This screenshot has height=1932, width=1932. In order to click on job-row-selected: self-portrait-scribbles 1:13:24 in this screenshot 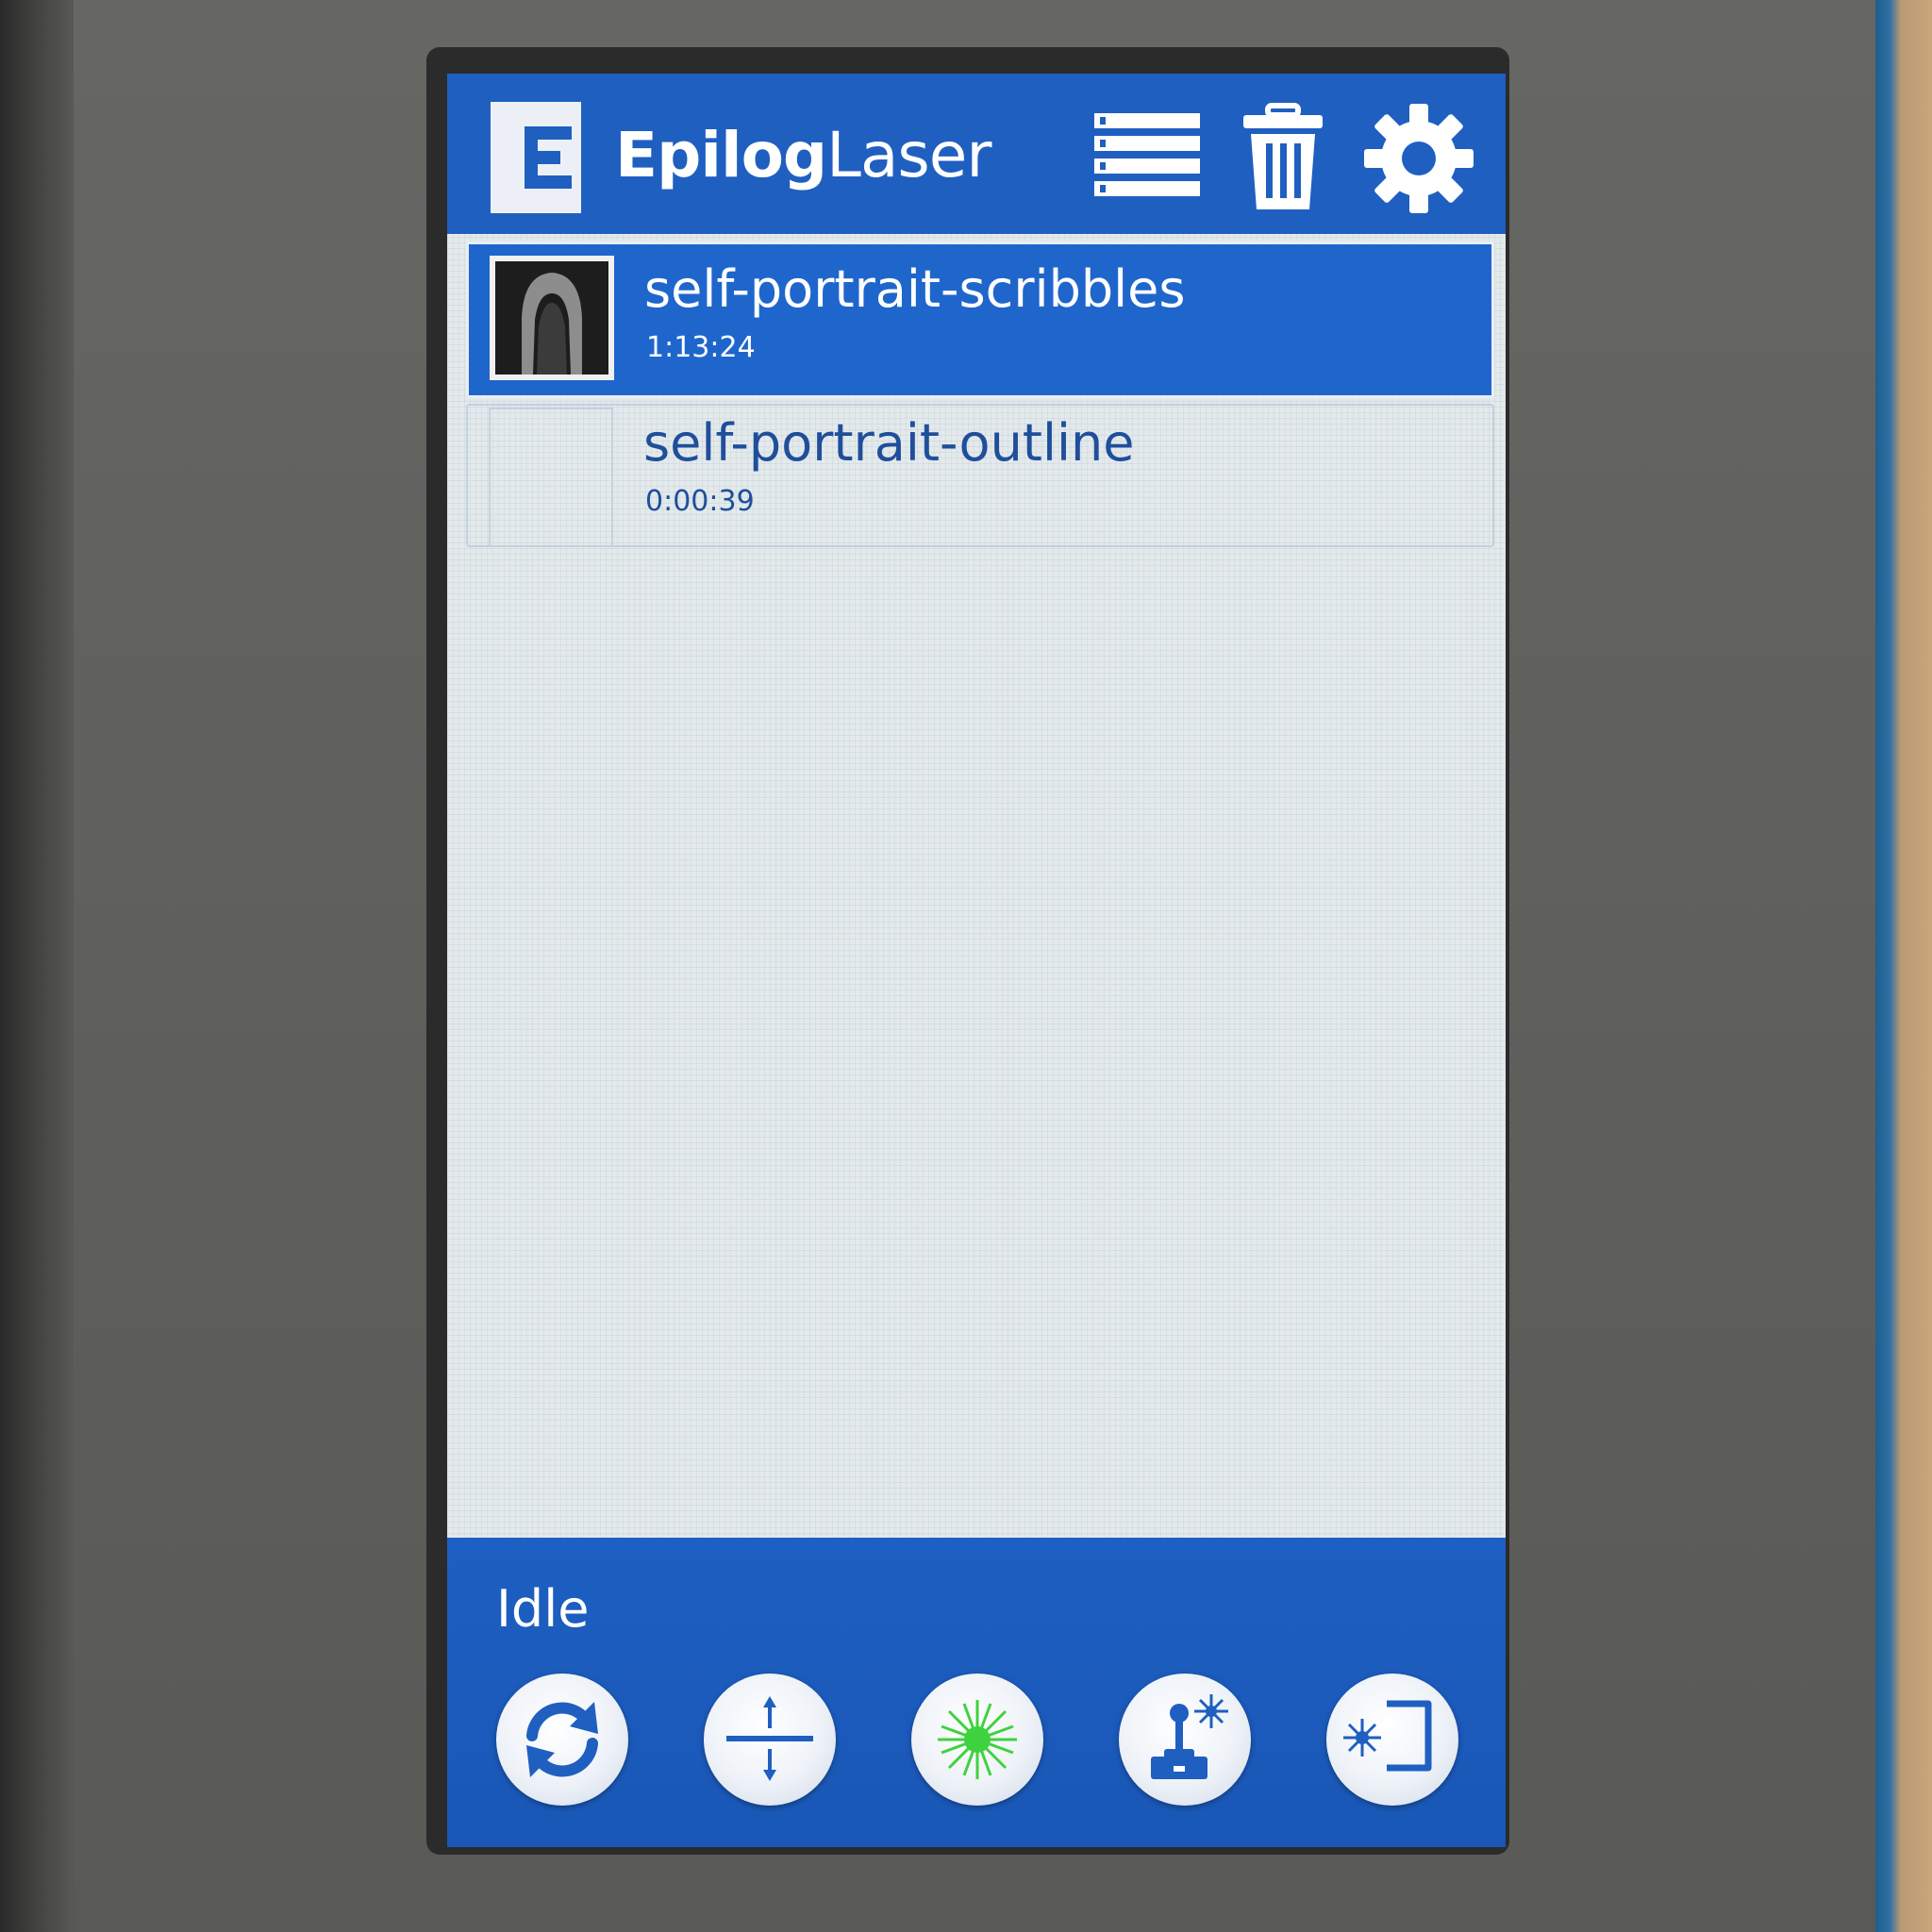, I will do `click(980, 320)`.